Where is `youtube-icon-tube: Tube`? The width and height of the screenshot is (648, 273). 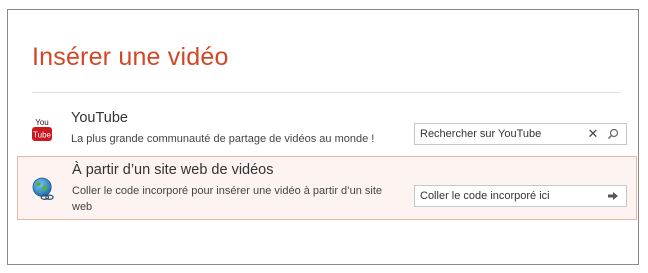
youtube-icon-tube: Tube is located at coordinates (42, 135).